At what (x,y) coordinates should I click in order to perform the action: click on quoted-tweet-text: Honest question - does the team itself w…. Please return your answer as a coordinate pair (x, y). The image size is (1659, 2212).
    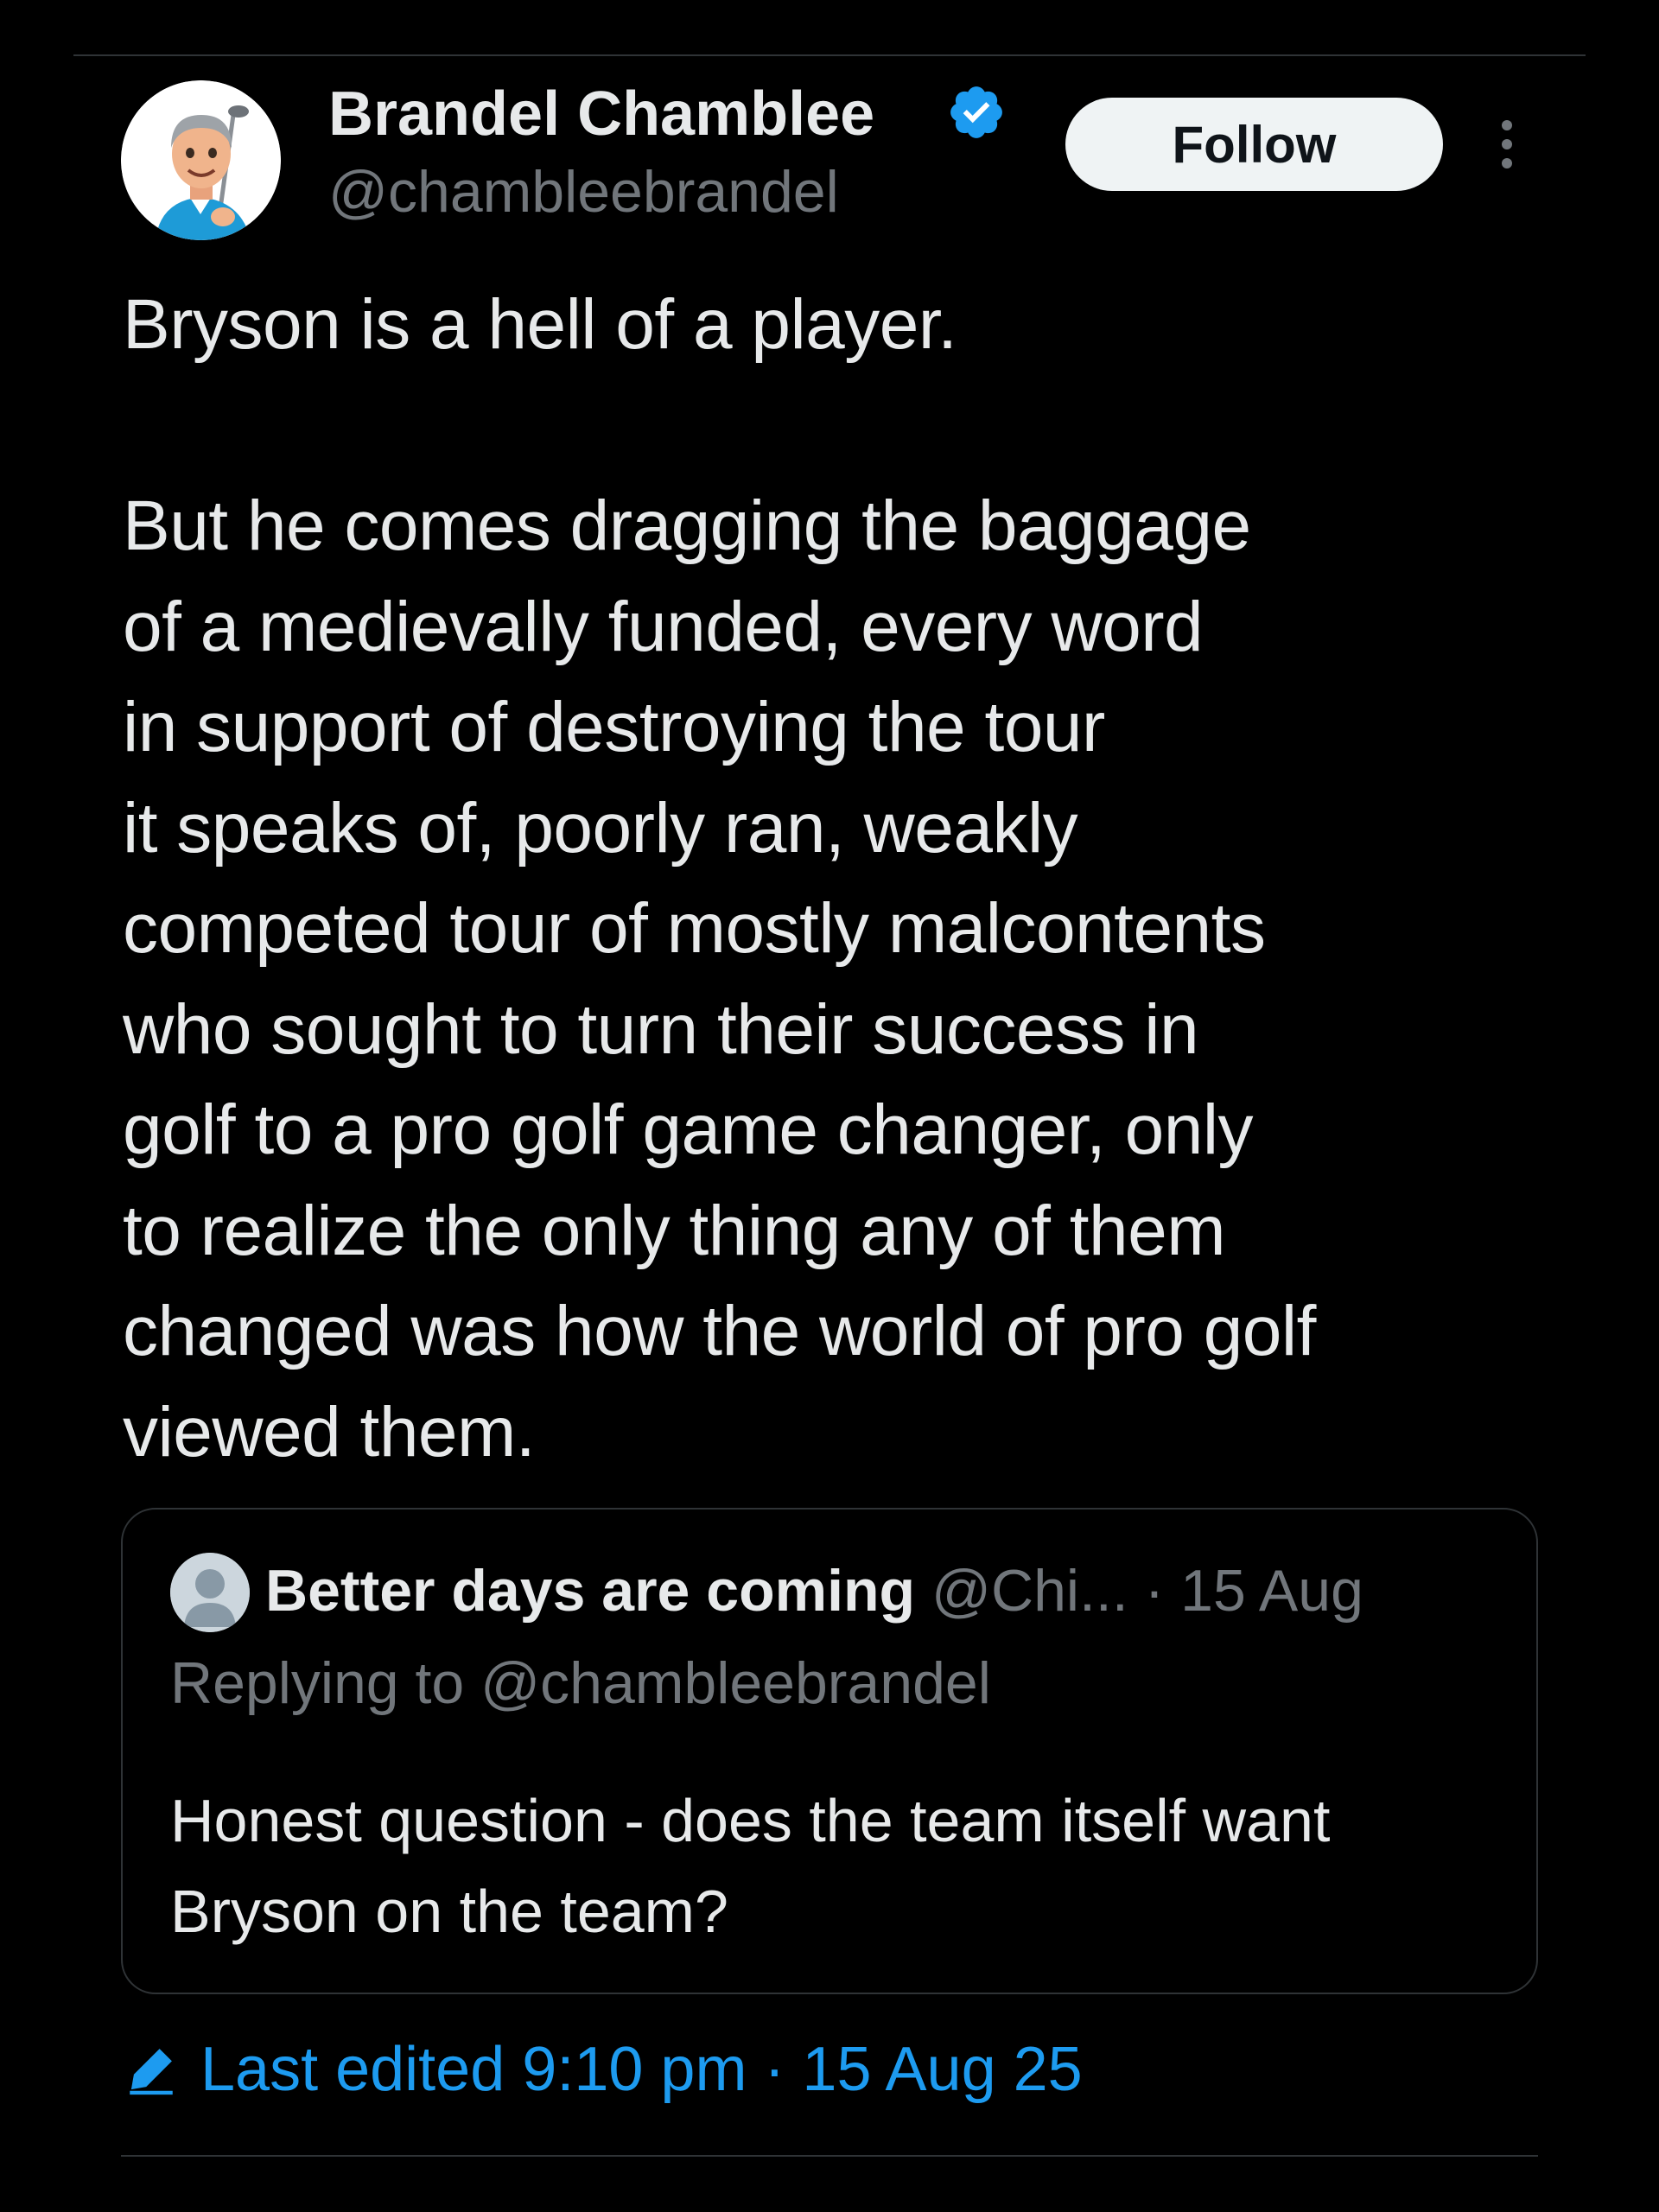
    Looking at the image, I should click on (750, 1866).